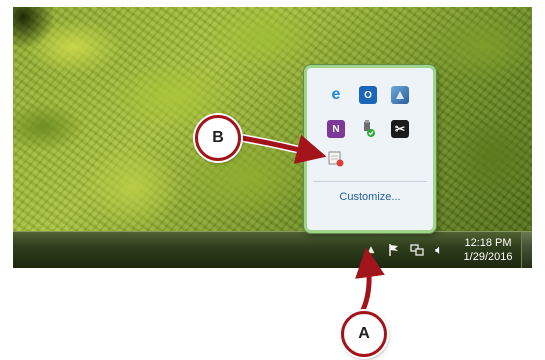 The height and width of the screenshot is (360, 545). What do you see at coordinates (366, 287) in the screenshot?
I see `arrow-a` at bounding box center [366, 287].